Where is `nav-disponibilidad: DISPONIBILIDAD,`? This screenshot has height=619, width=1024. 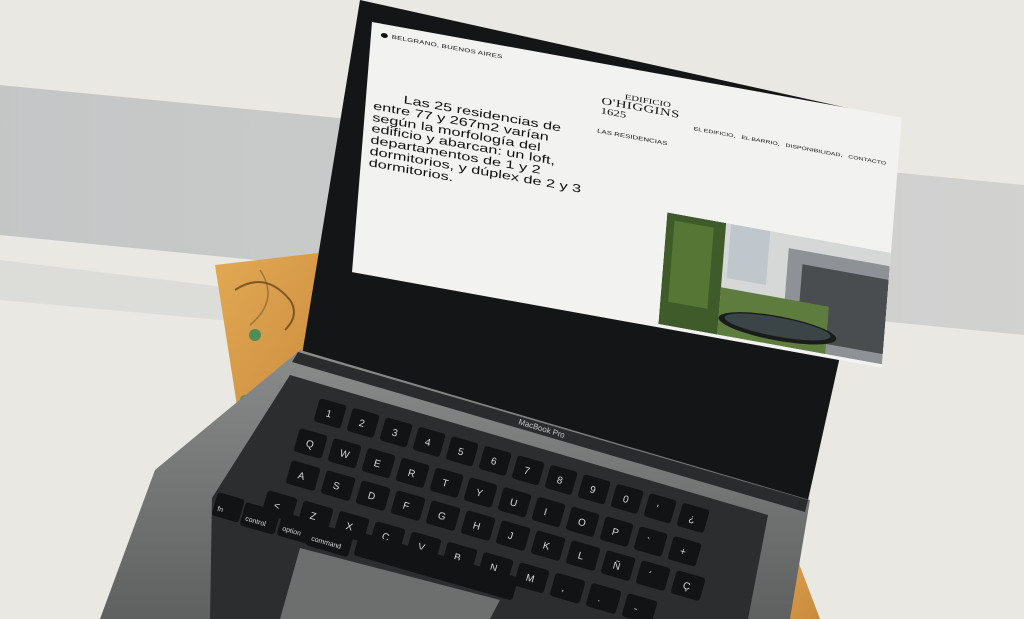
nav-disponibilidad: DISPONIBILIDAD, is located at coordinates (813, 150).